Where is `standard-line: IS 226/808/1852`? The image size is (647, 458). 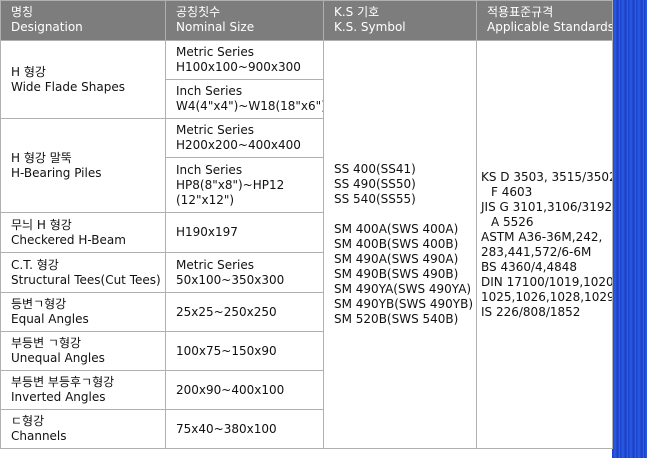
standard-line: IS 226/808/1852 is located at coordinates (531, 311).